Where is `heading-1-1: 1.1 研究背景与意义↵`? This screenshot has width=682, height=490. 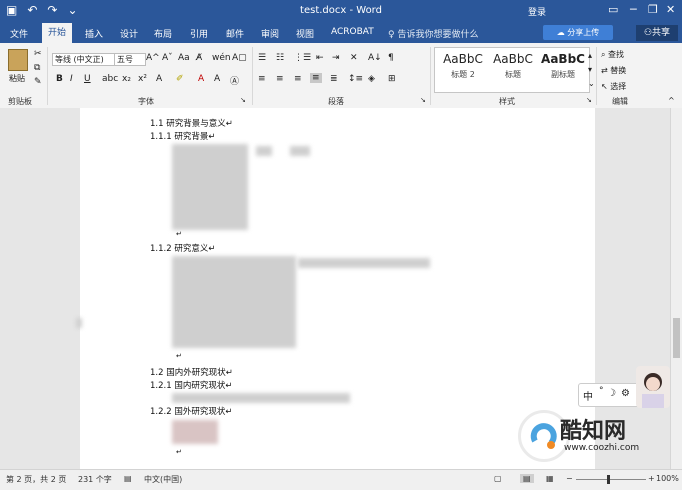 heading-1-1: 1.1 研究背景与意义↵ is located at coordinates (191, 123).